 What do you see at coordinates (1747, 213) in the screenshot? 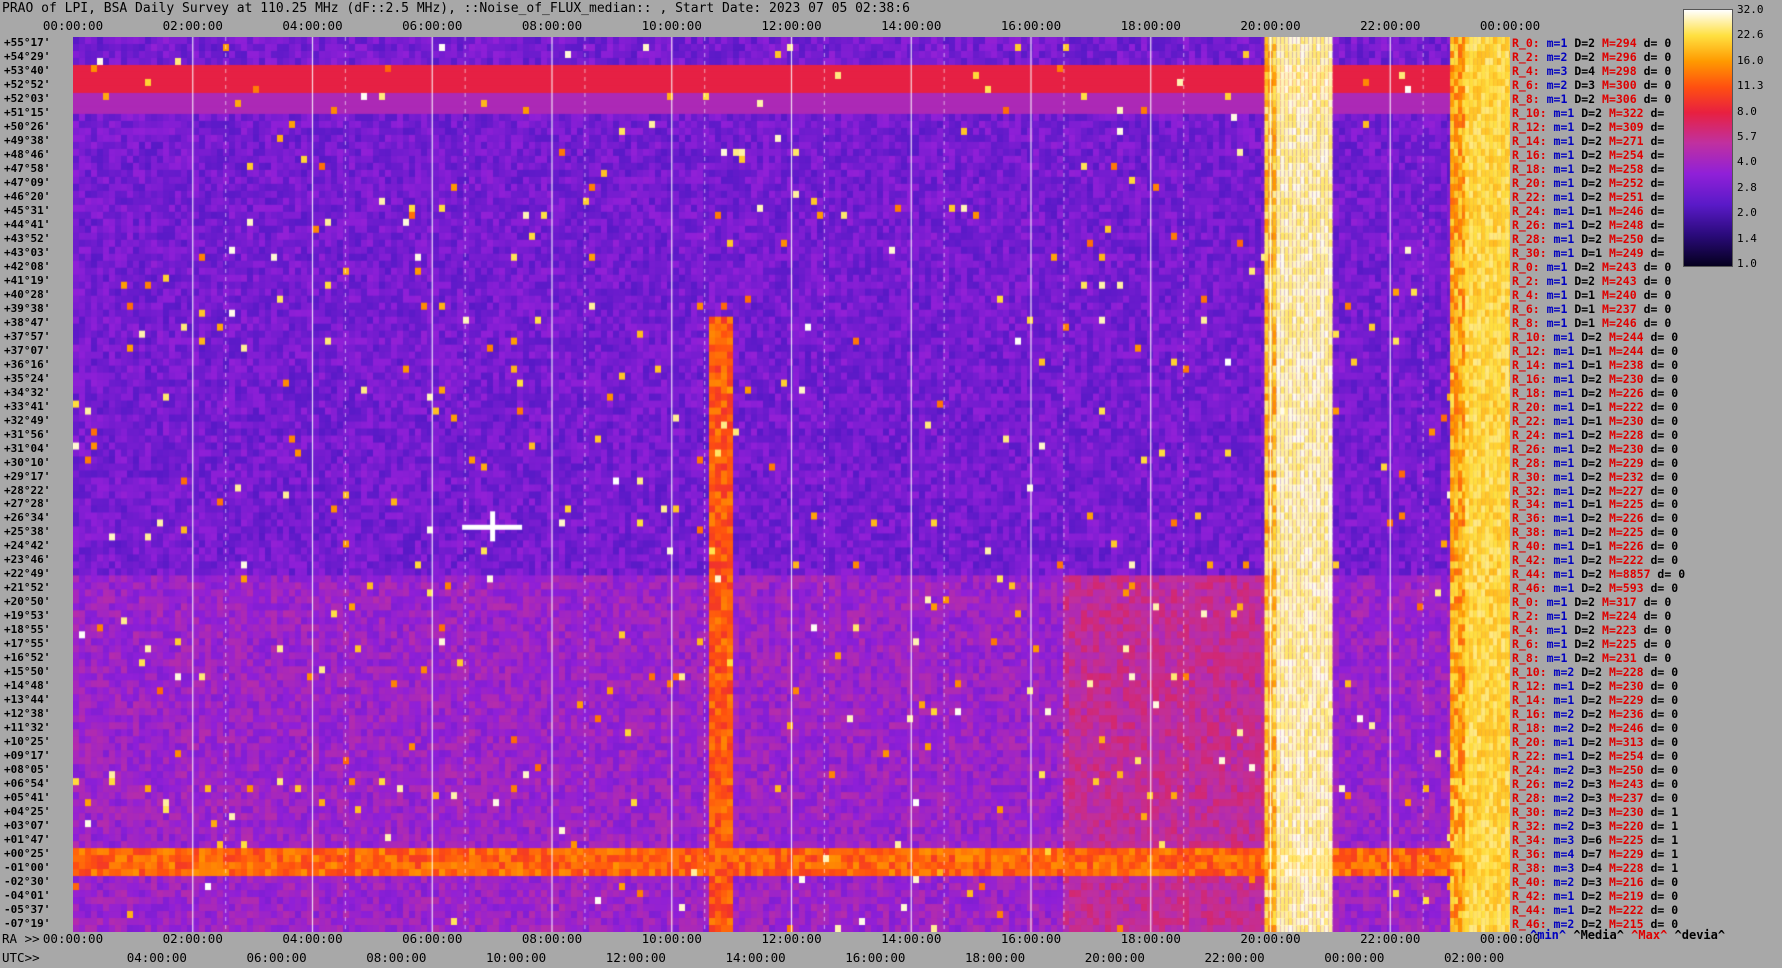
I see `colorbar-tick-label: 2.0` at bounding box center [1747, 213].